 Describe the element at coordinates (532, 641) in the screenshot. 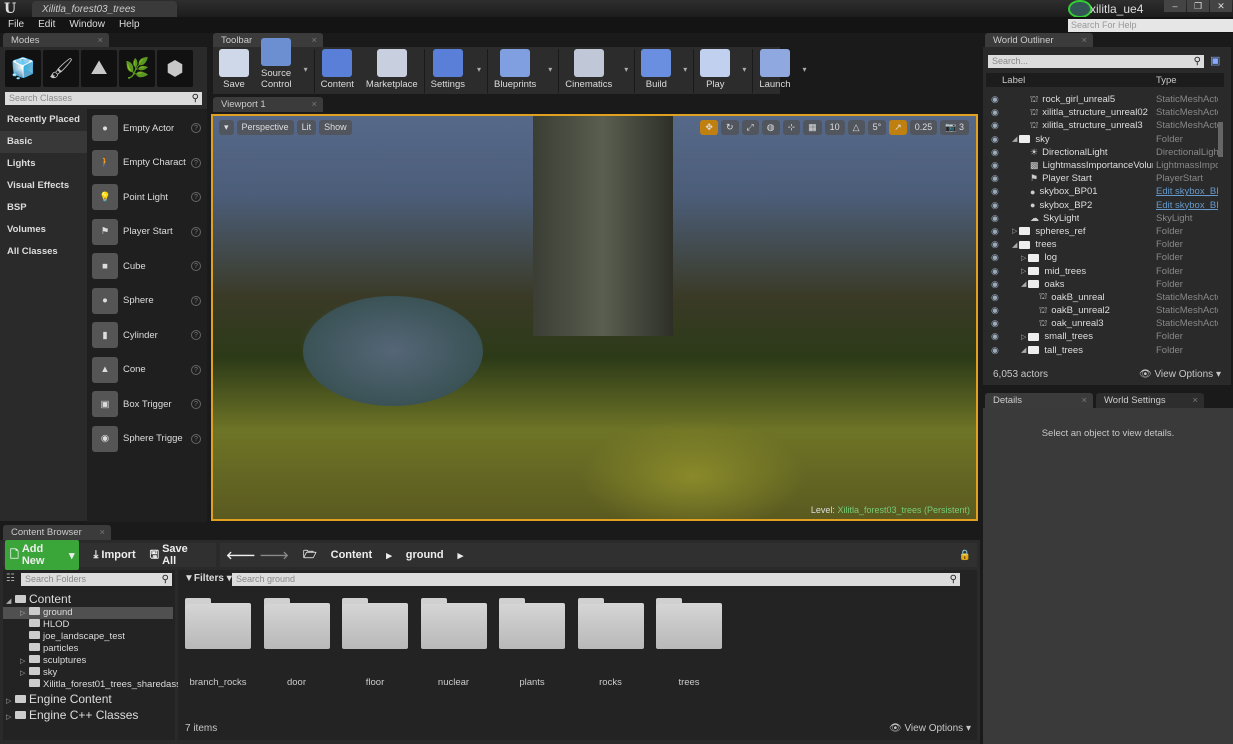

I see `asset-folder: plants` at that location.